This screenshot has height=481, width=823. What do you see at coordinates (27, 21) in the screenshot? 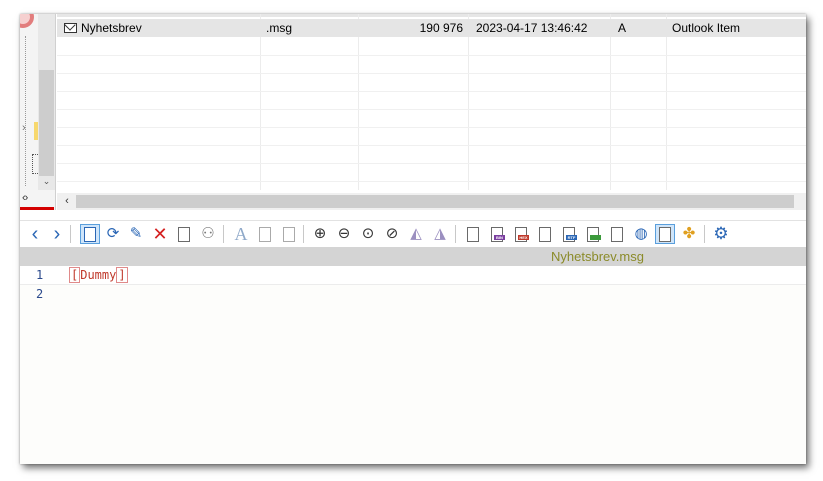
I see `drive-icon` at bounding box center [27, 21].